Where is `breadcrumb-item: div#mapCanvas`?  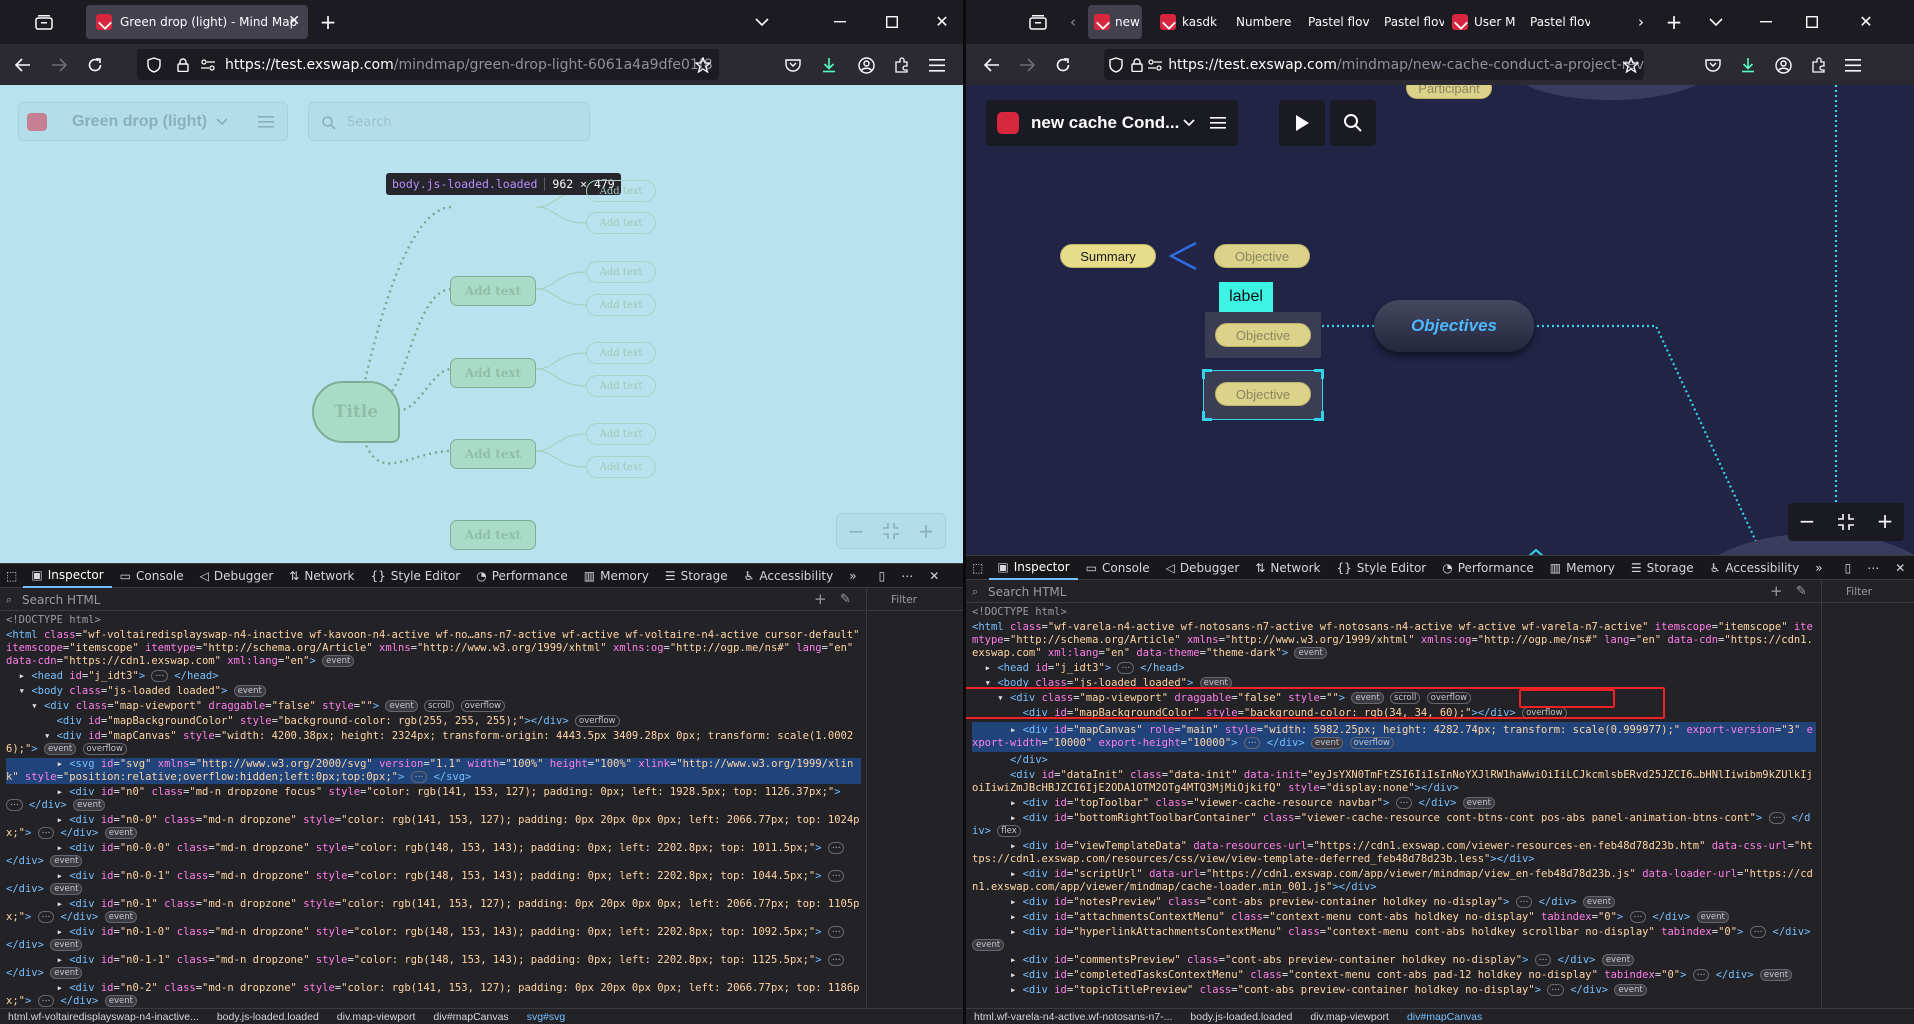
breadcrumb-item: div#mapCanvas is located at coordinates (470, 1017).